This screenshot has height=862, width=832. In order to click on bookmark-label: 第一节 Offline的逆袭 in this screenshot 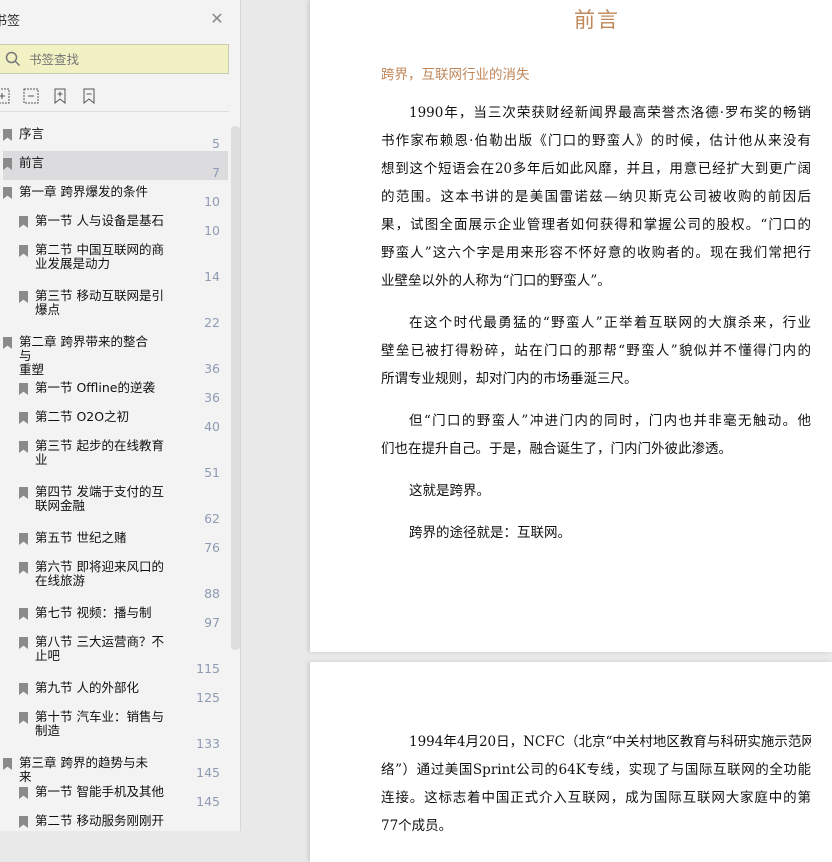, I will do `click(95, 387)`.